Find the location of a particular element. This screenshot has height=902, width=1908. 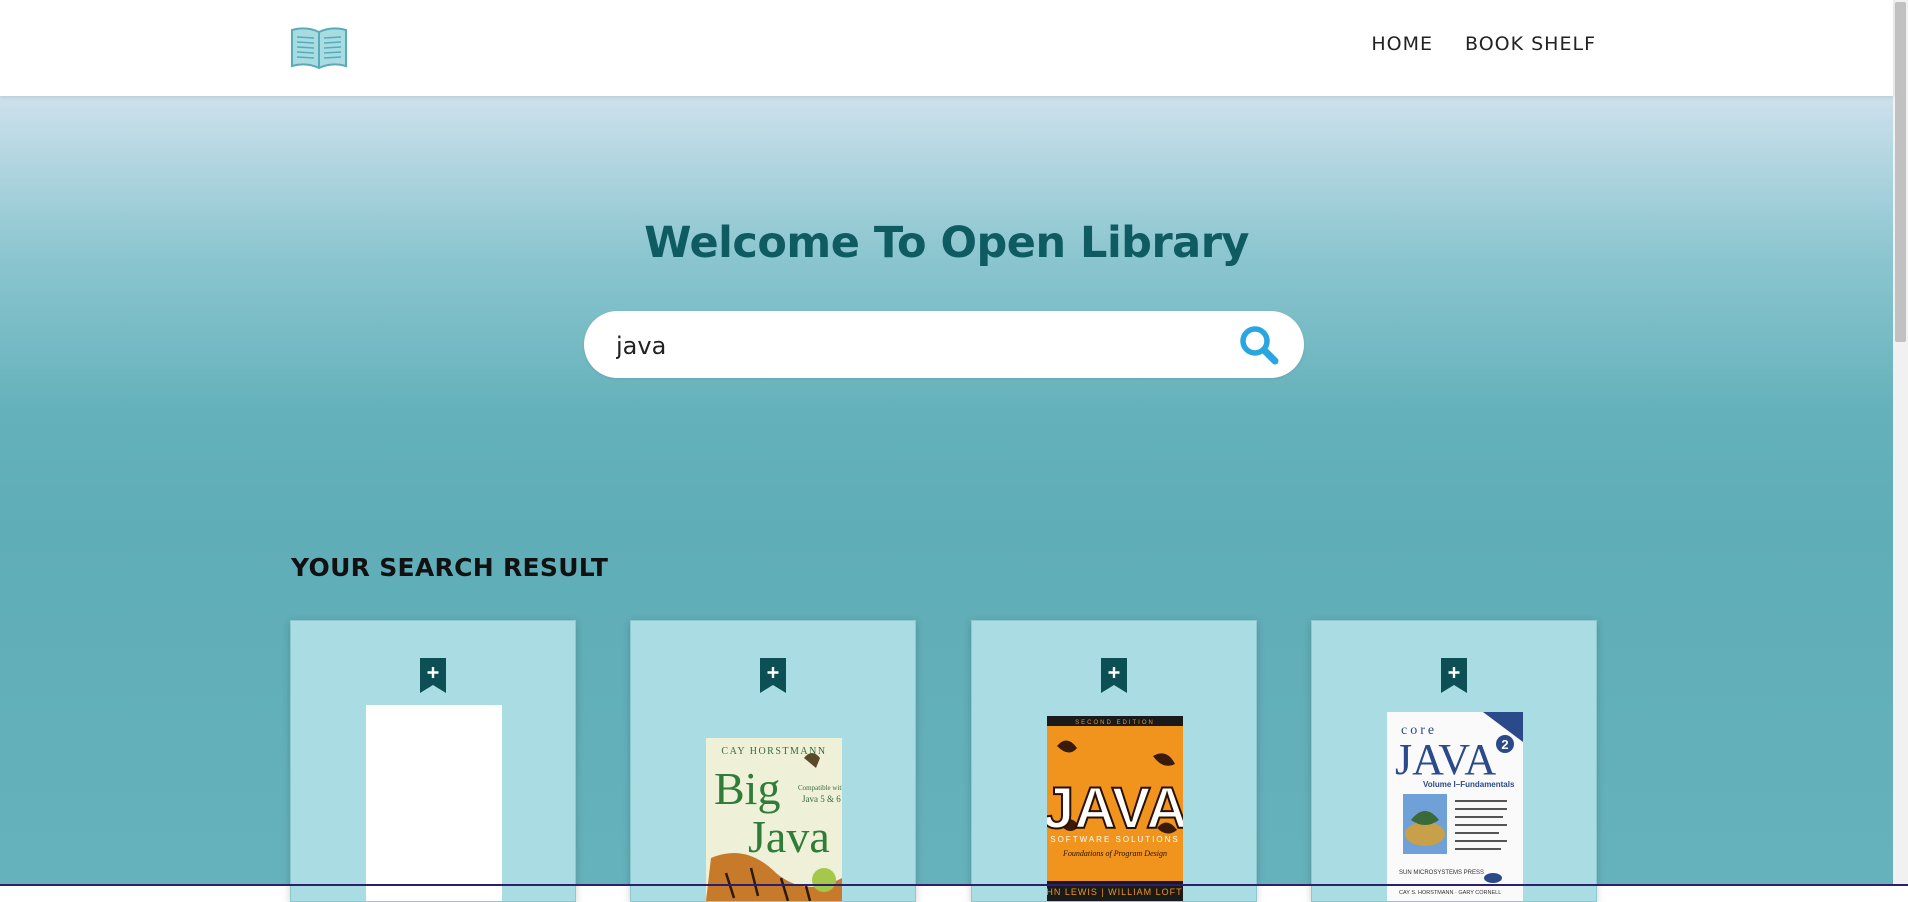

svg-text: Compatible with is located at coordinates (820, 788).